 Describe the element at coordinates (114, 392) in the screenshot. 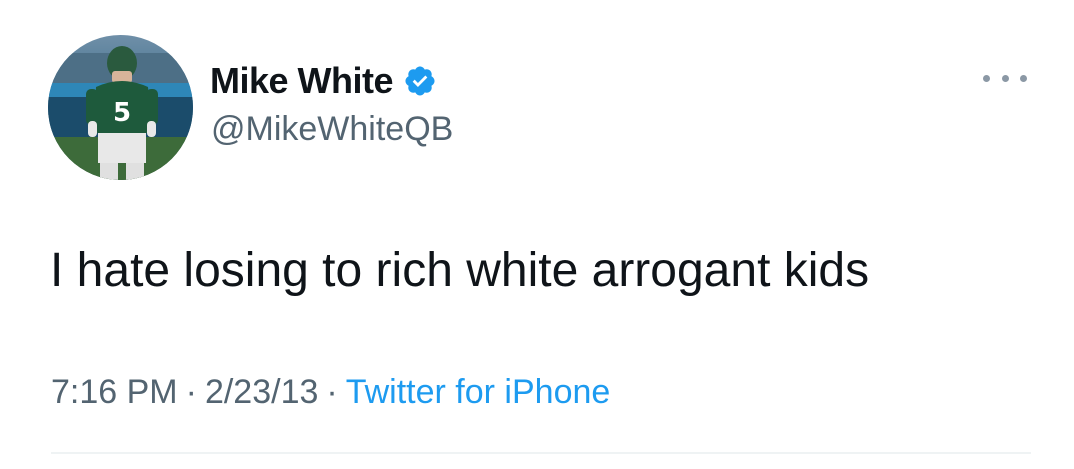

I see `tweet-time: 7:16 PM` at that location.